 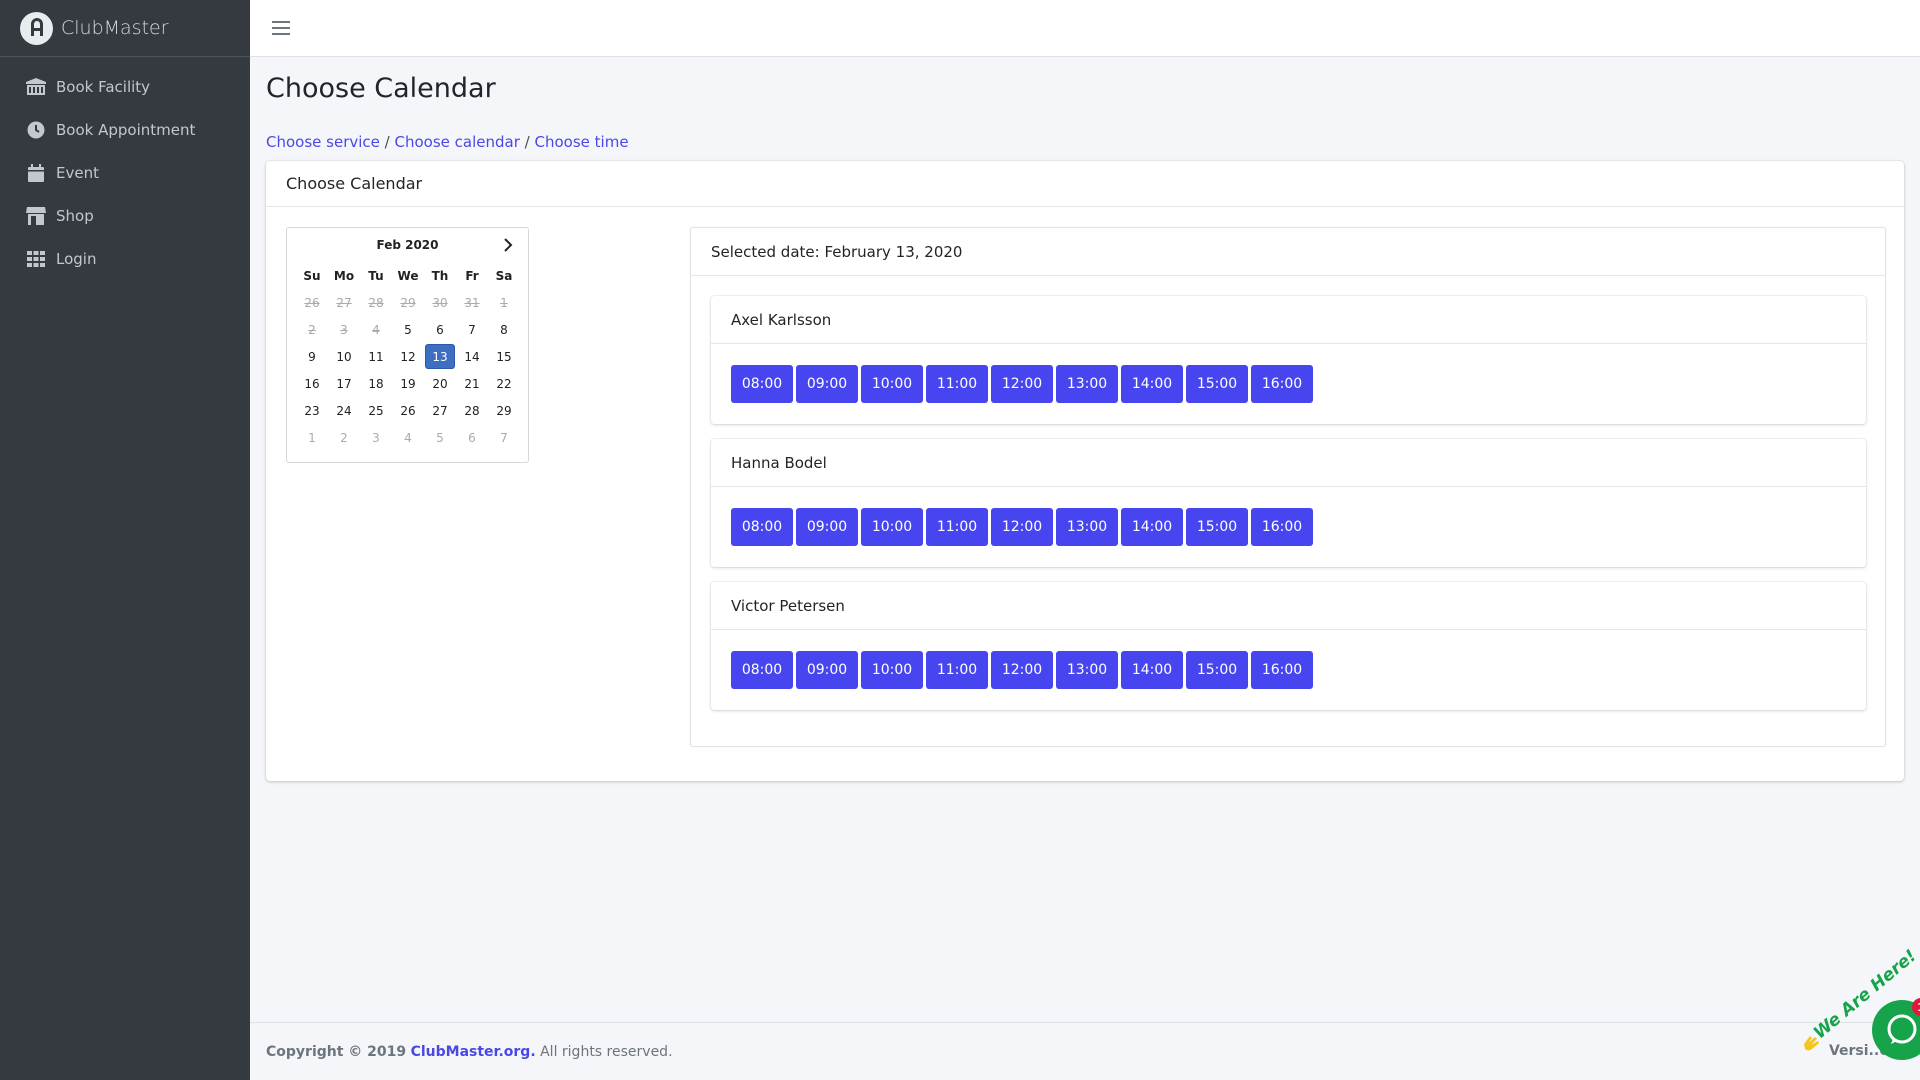 I want to click on calendar-header: Feb 2020, so click(x=407, y=245).